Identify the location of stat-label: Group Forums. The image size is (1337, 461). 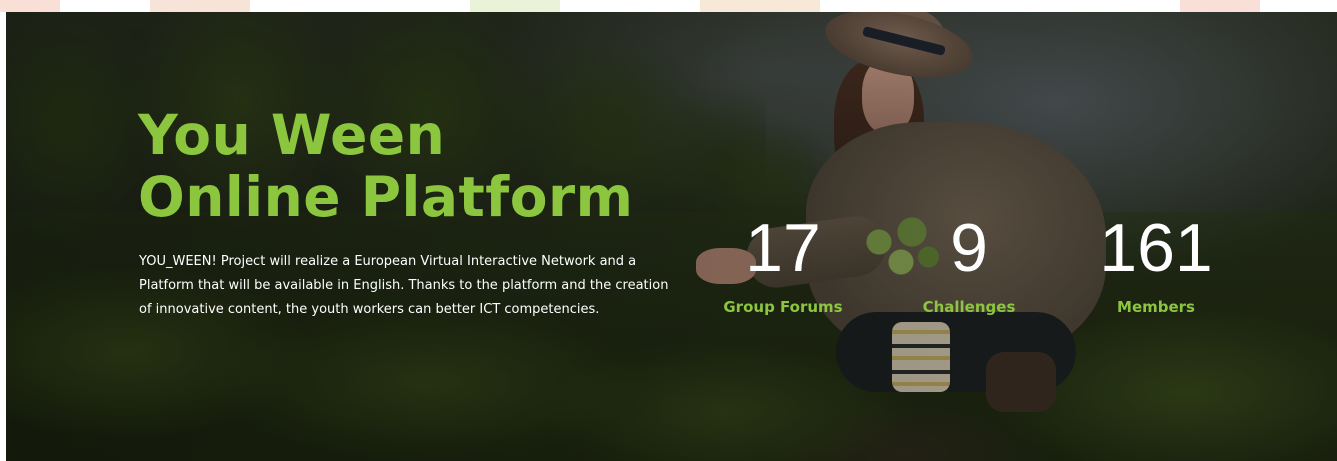
(783, 307).